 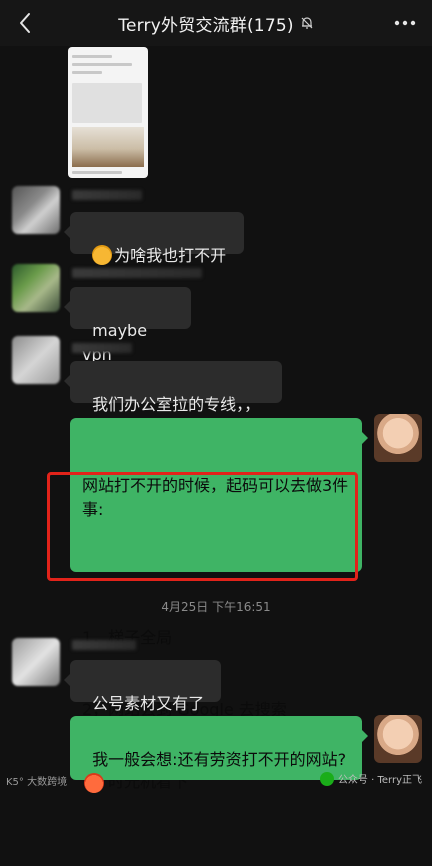 What do you see at coordinates (142, 686) in the screenshot?
I see `message-bubble: 公号素材又有了` at bounding box center [142, 686].